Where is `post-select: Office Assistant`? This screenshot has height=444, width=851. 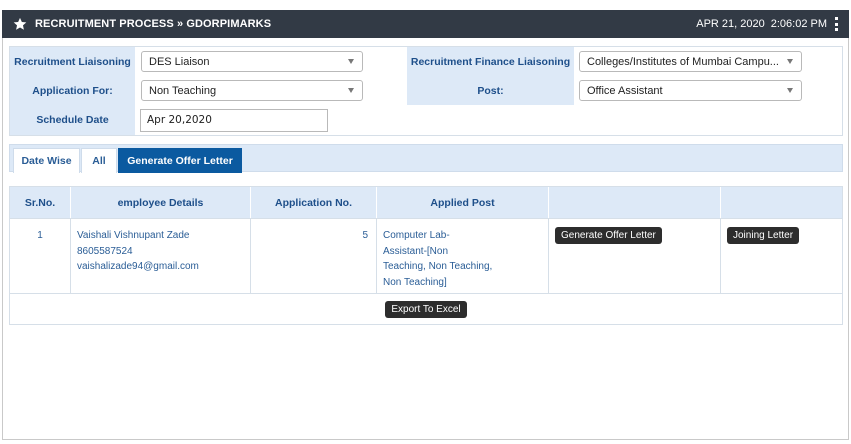
post-select: Office Assistant is located at coordinates (690, 90).